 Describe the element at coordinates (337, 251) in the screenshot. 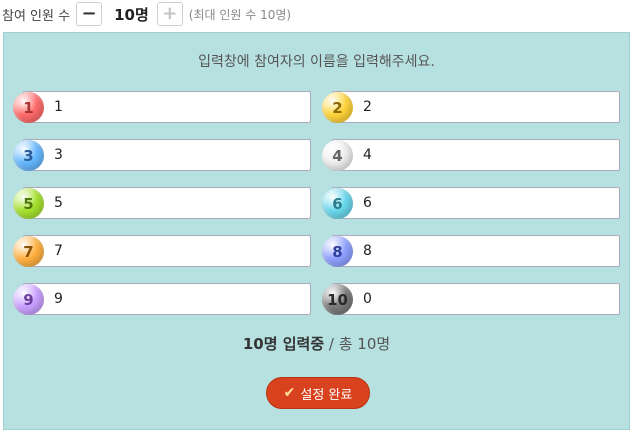

I see `number-ball-icon: 8` at that location.